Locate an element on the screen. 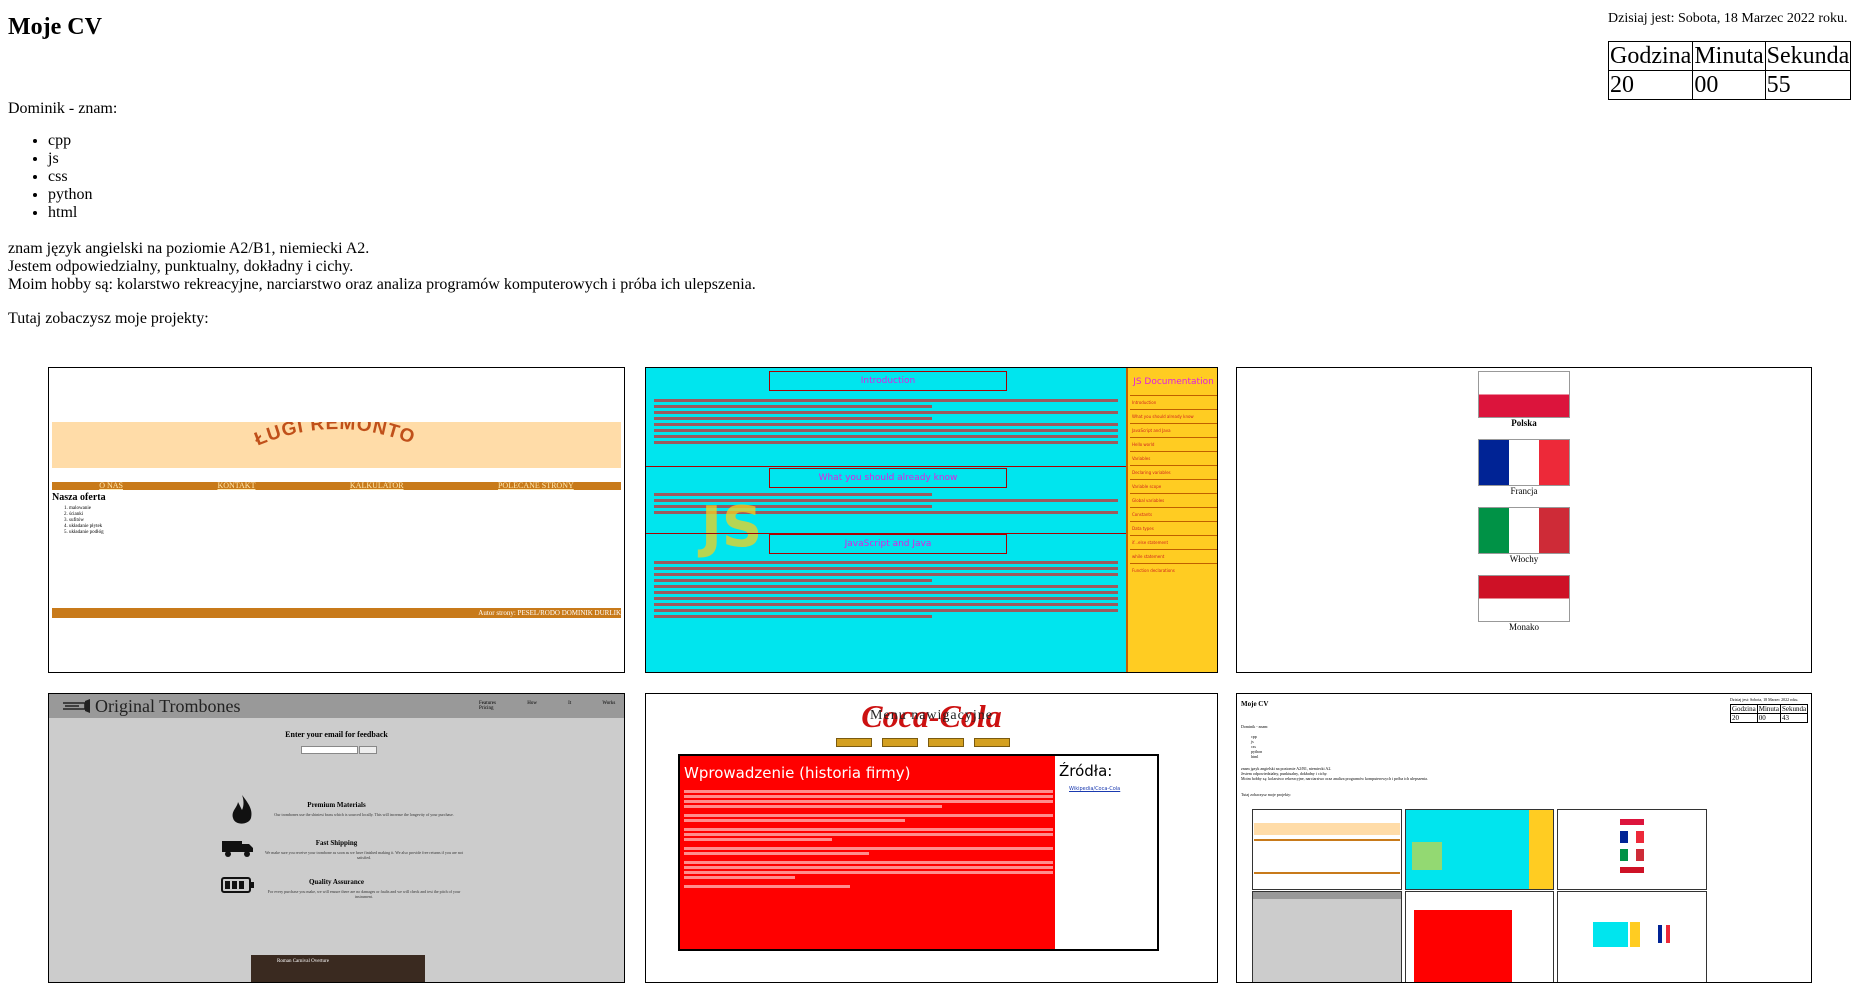  remont-footer: Autor strony: PESEL/RODO DOMINIK DURLIK is located at coordinates (336, 613).